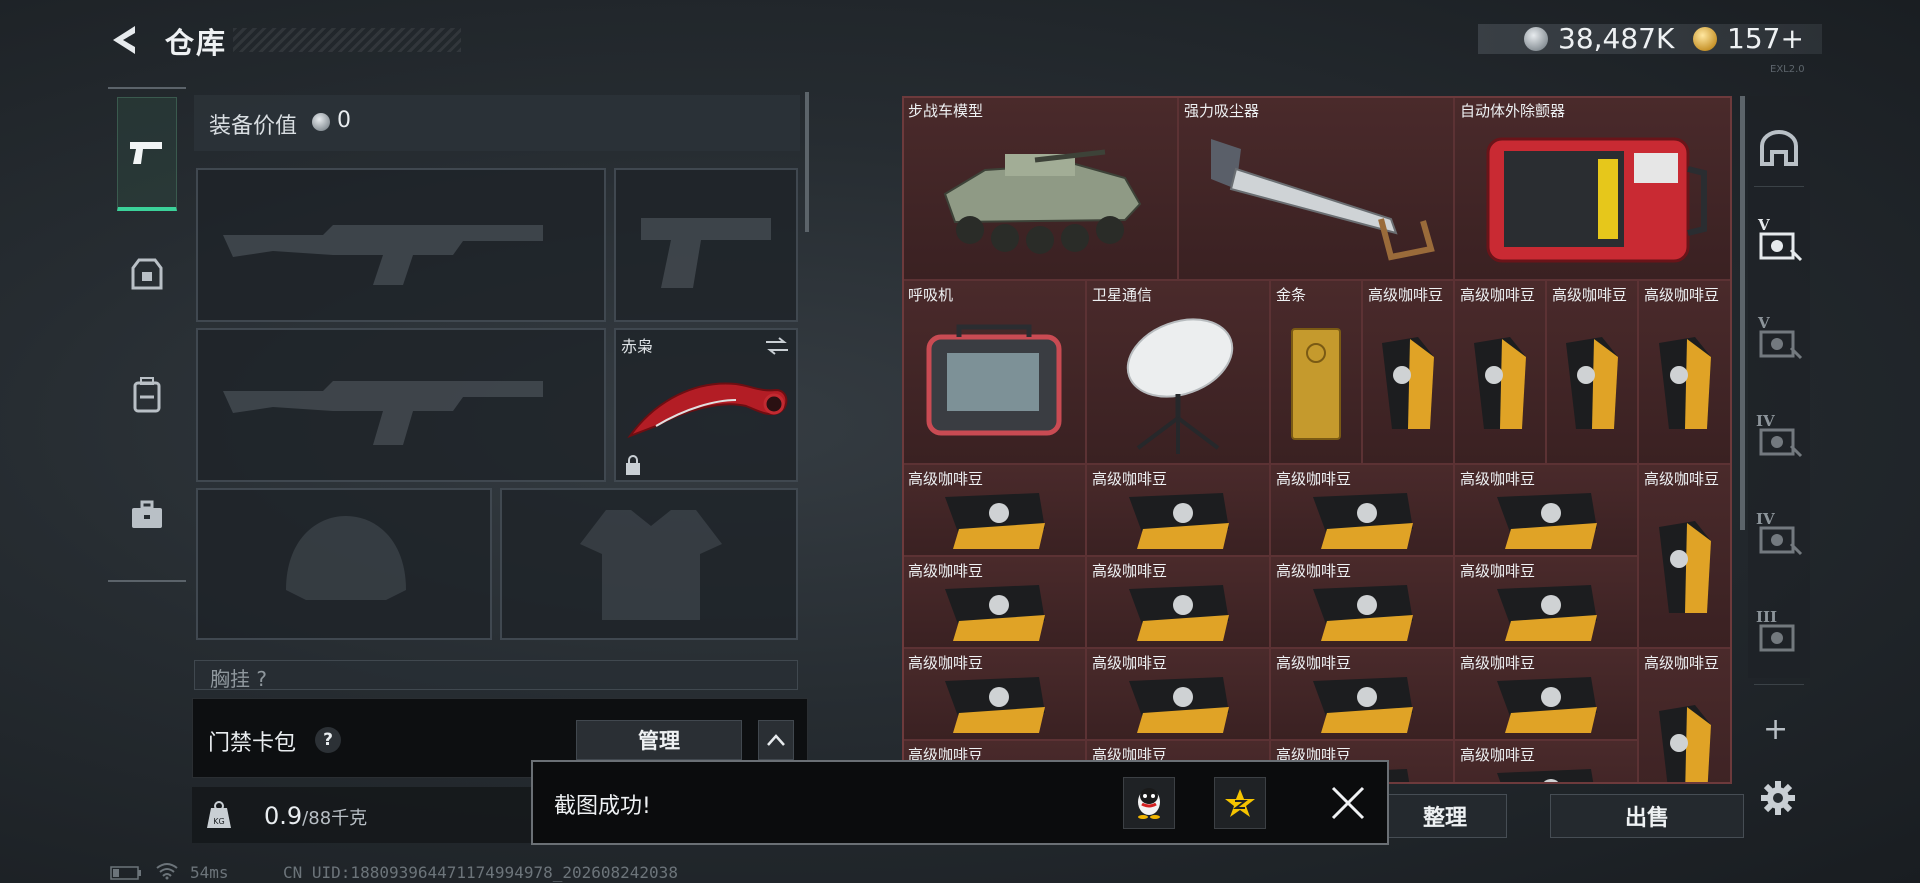  Describe the element at coordinates (125, 40) in the screenshot. I see `back-arrow-icon` at that location.